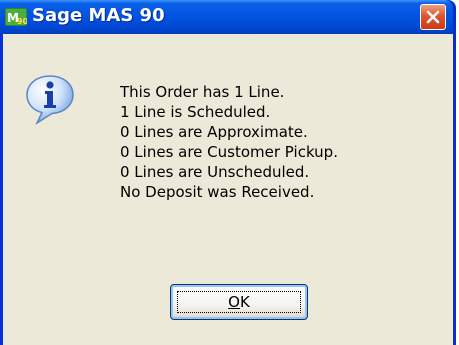 This screenshot has width=459, height=345. I want to click on close-icon, so click(433, 17).